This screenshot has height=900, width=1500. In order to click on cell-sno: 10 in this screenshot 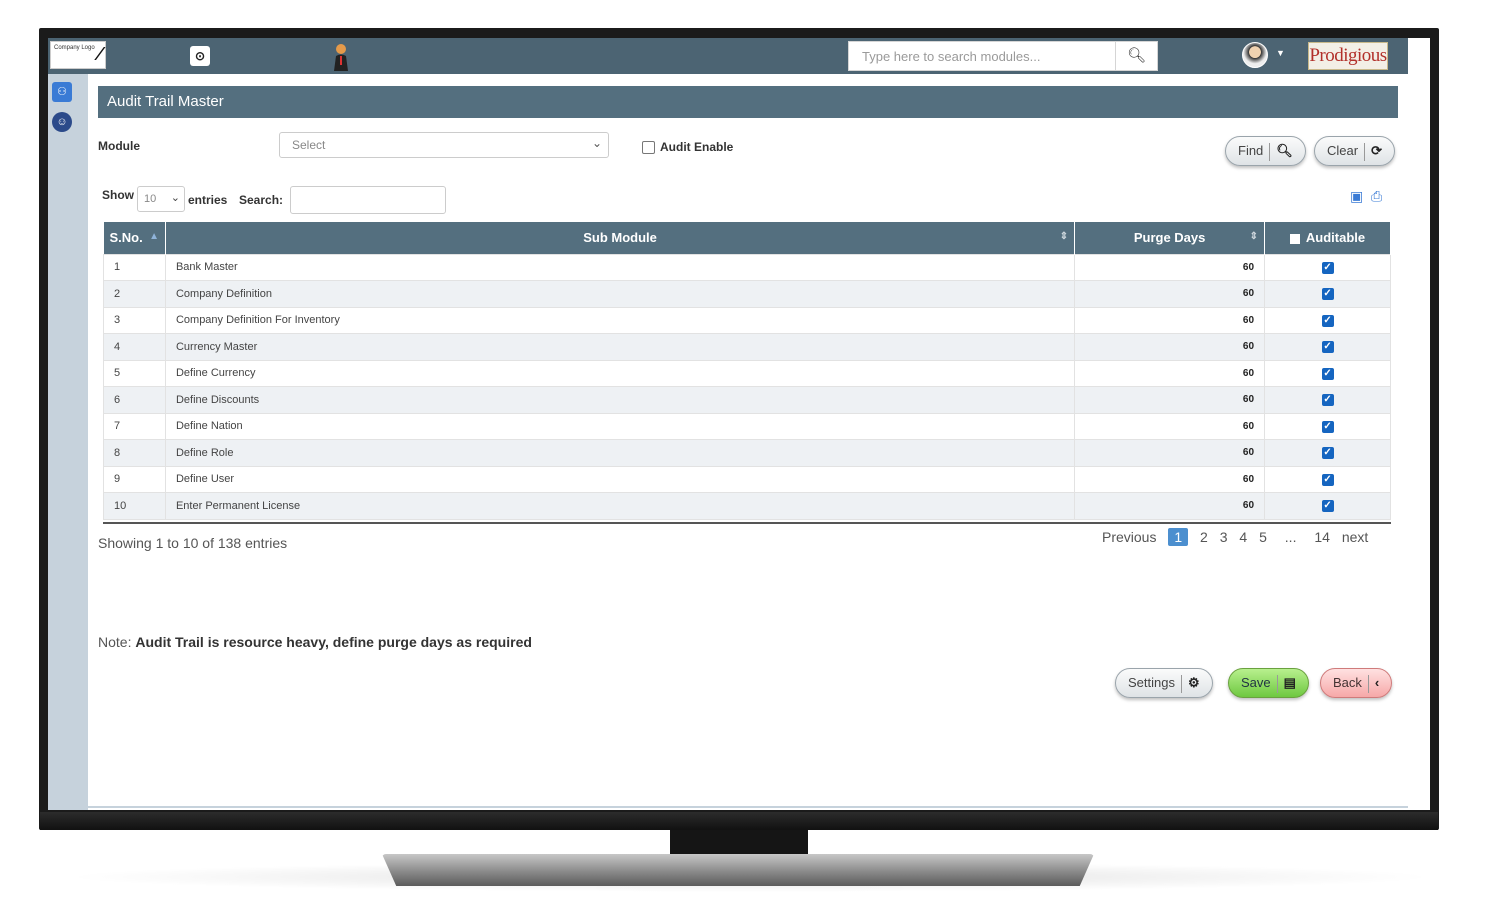, I will do `click(134, 506)`.